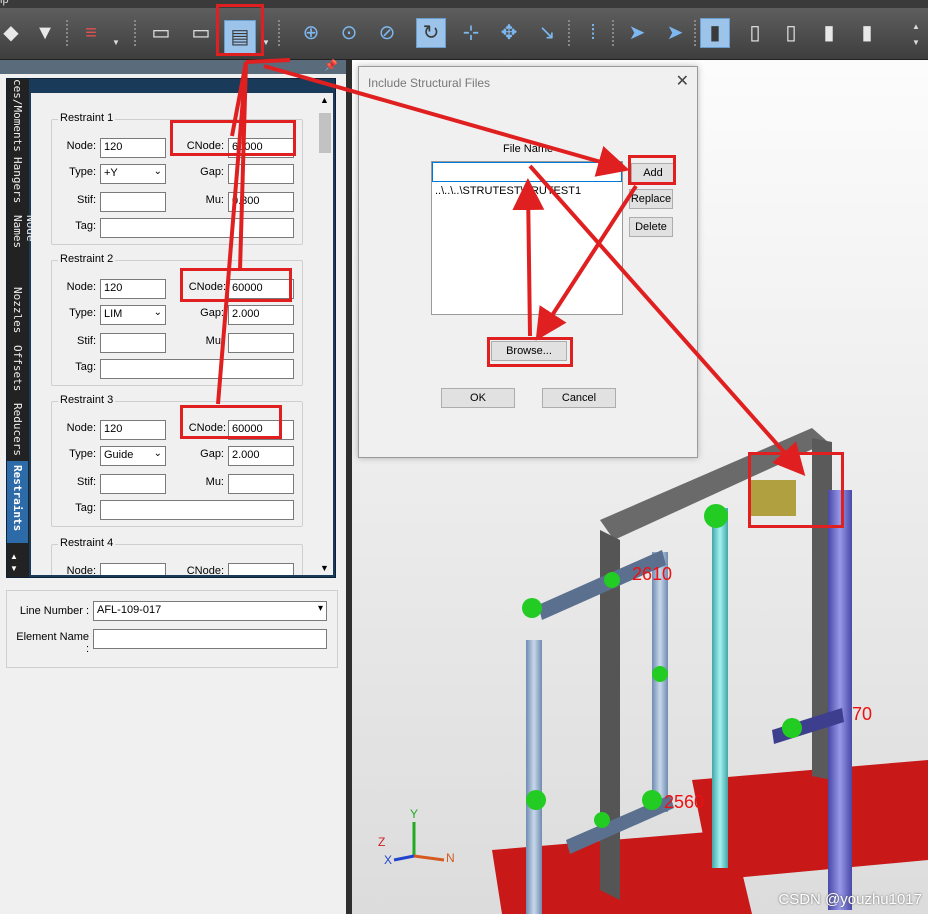  What do you see at coordinates (651, 227) in the screenshot?
I see `delete-button: Delete` at bounding box center [651, 227].